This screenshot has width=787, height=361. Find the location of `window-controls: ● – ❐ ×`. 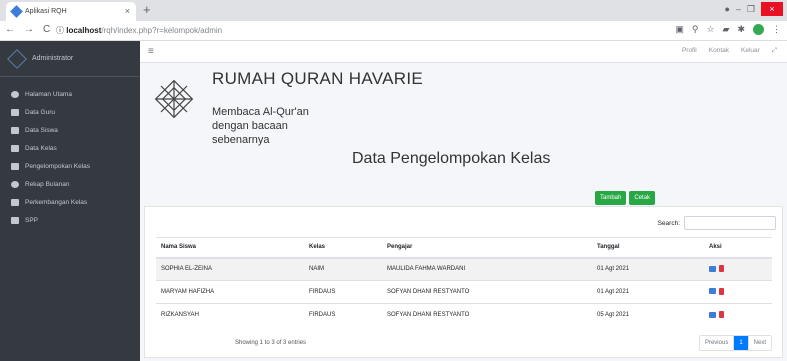

window-controls: ● – ❐ × is located at coordinates (753, 9).